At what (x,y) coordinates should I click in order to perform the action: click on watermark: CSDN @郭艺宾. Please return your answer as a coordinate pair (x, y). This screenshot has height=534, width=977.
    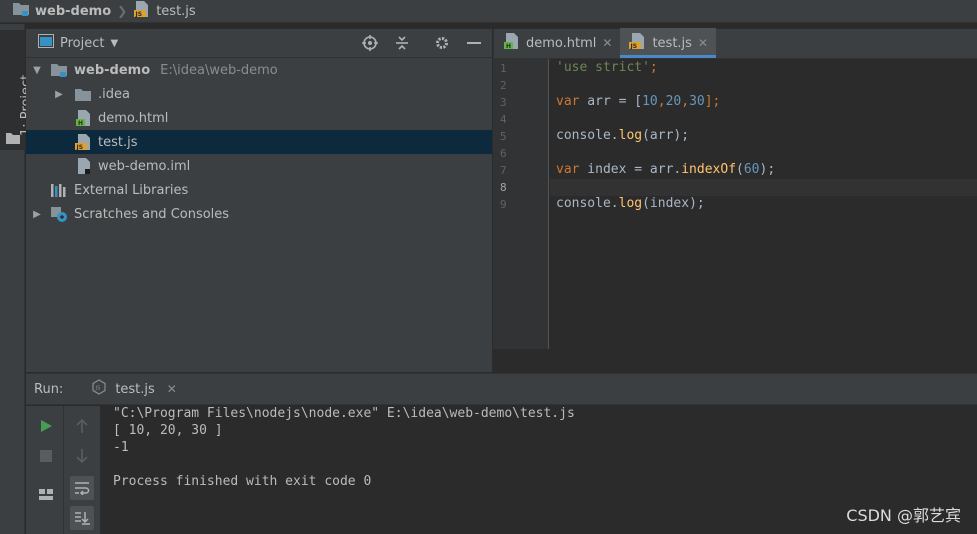
    Looking at the image, I should click on (903, 515).